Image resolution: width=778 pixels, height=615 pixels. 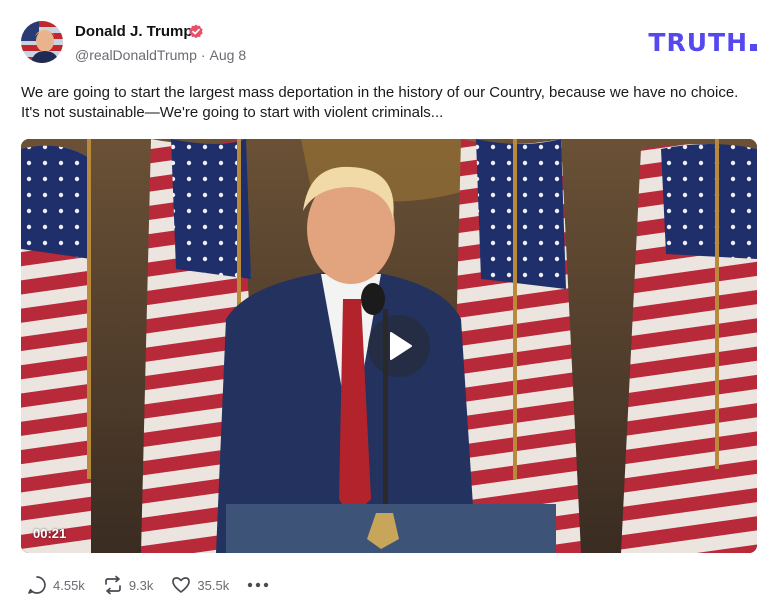 I want to click on retruth-count: 9.3k, so click(x=141, y=585).